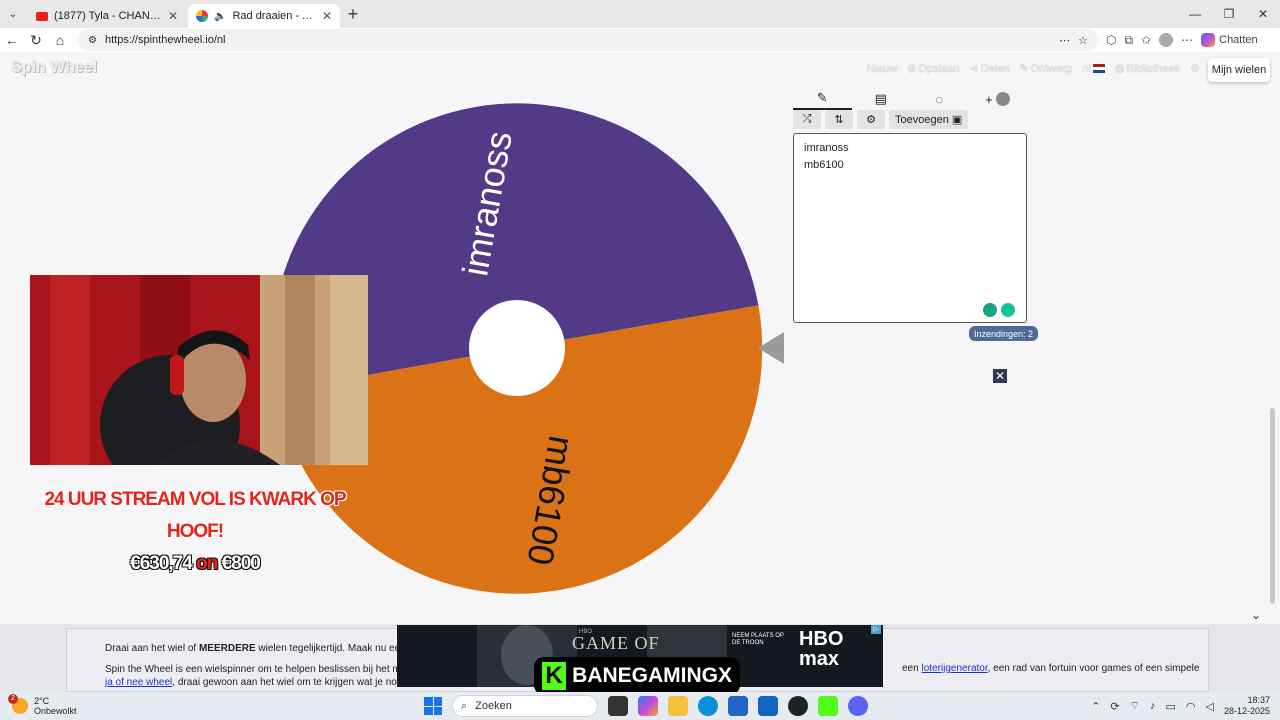 This screenshot has width=1280, height=720. What do you see at coordinates (828, 706) in the screenshot?
I see `kick-app-icon` at bounding box center [828, 706].